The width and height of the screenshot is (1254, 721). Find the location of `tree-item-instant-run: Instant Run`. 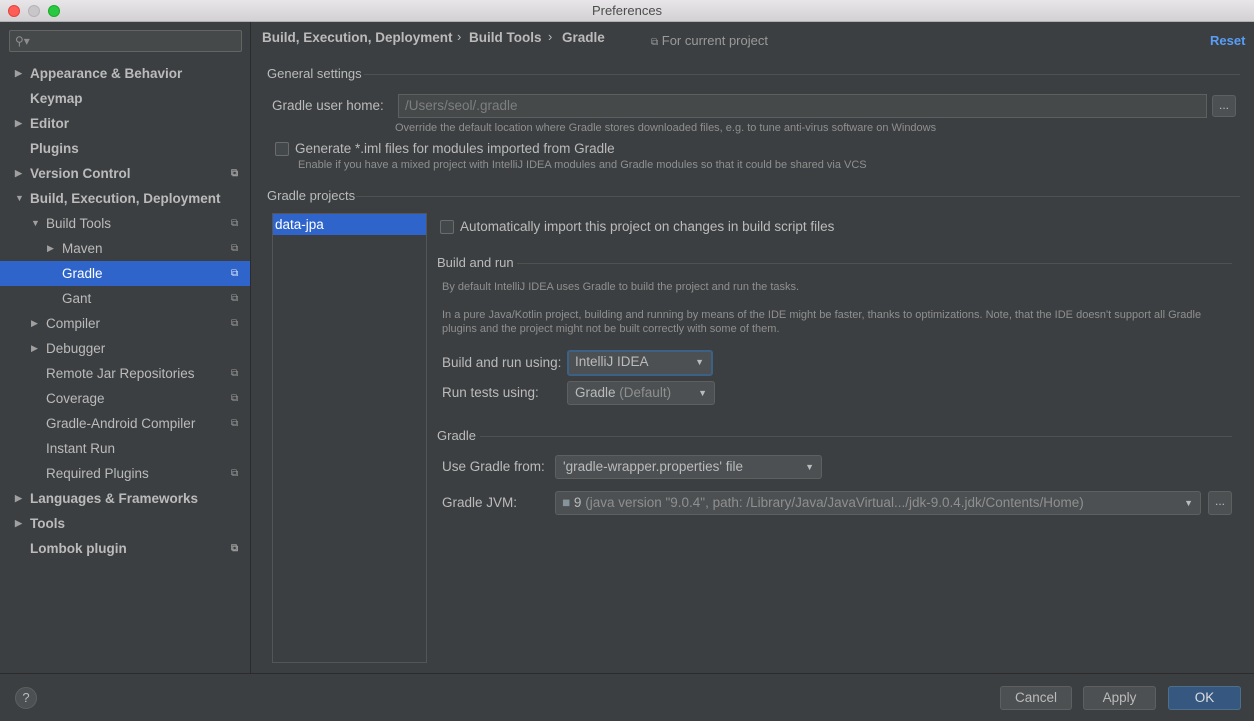

tree-item-instant-run: Instant Run is located at coordinates (125, 448).